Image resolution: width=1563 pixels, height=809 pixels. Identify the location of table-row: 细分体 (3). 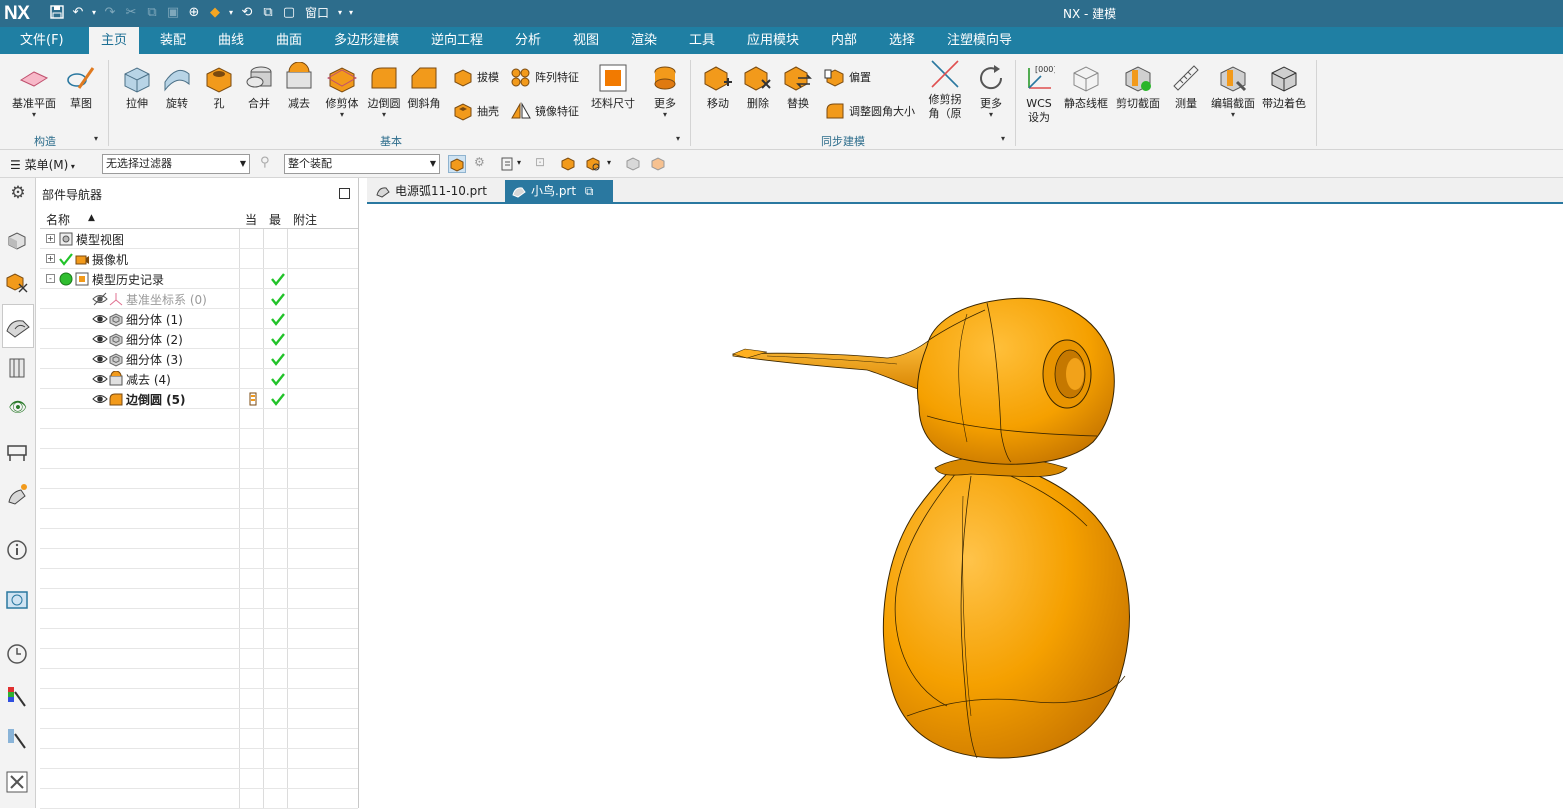
(199, 359).